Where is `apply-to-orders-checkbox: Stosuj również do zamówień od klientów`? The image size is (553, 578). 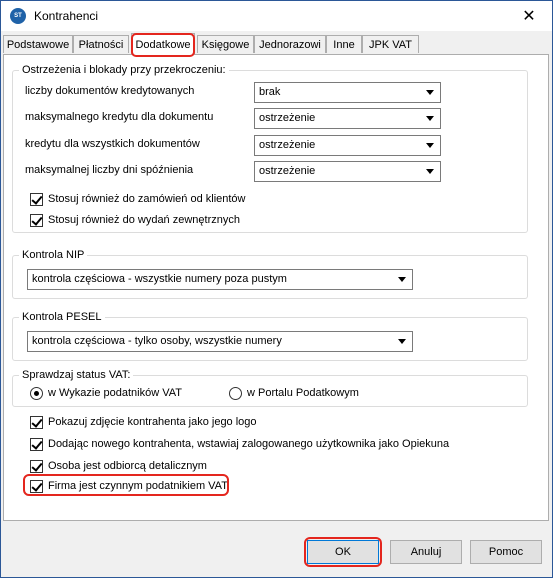
apply-to-orders-checkbox: Stosuj również do zamówień od klientów is located at coordinates (230, 200).